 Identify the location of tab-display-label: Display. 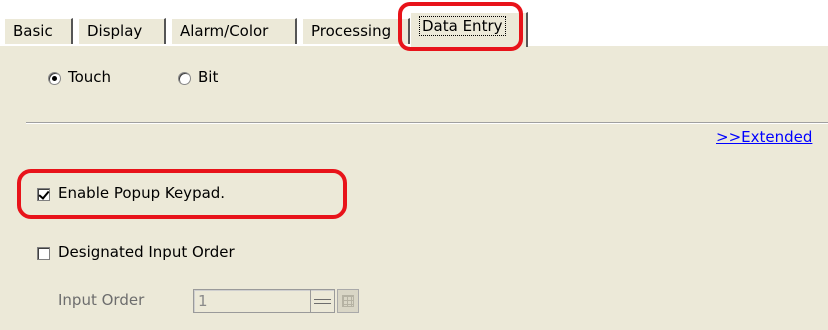
(115, 31).